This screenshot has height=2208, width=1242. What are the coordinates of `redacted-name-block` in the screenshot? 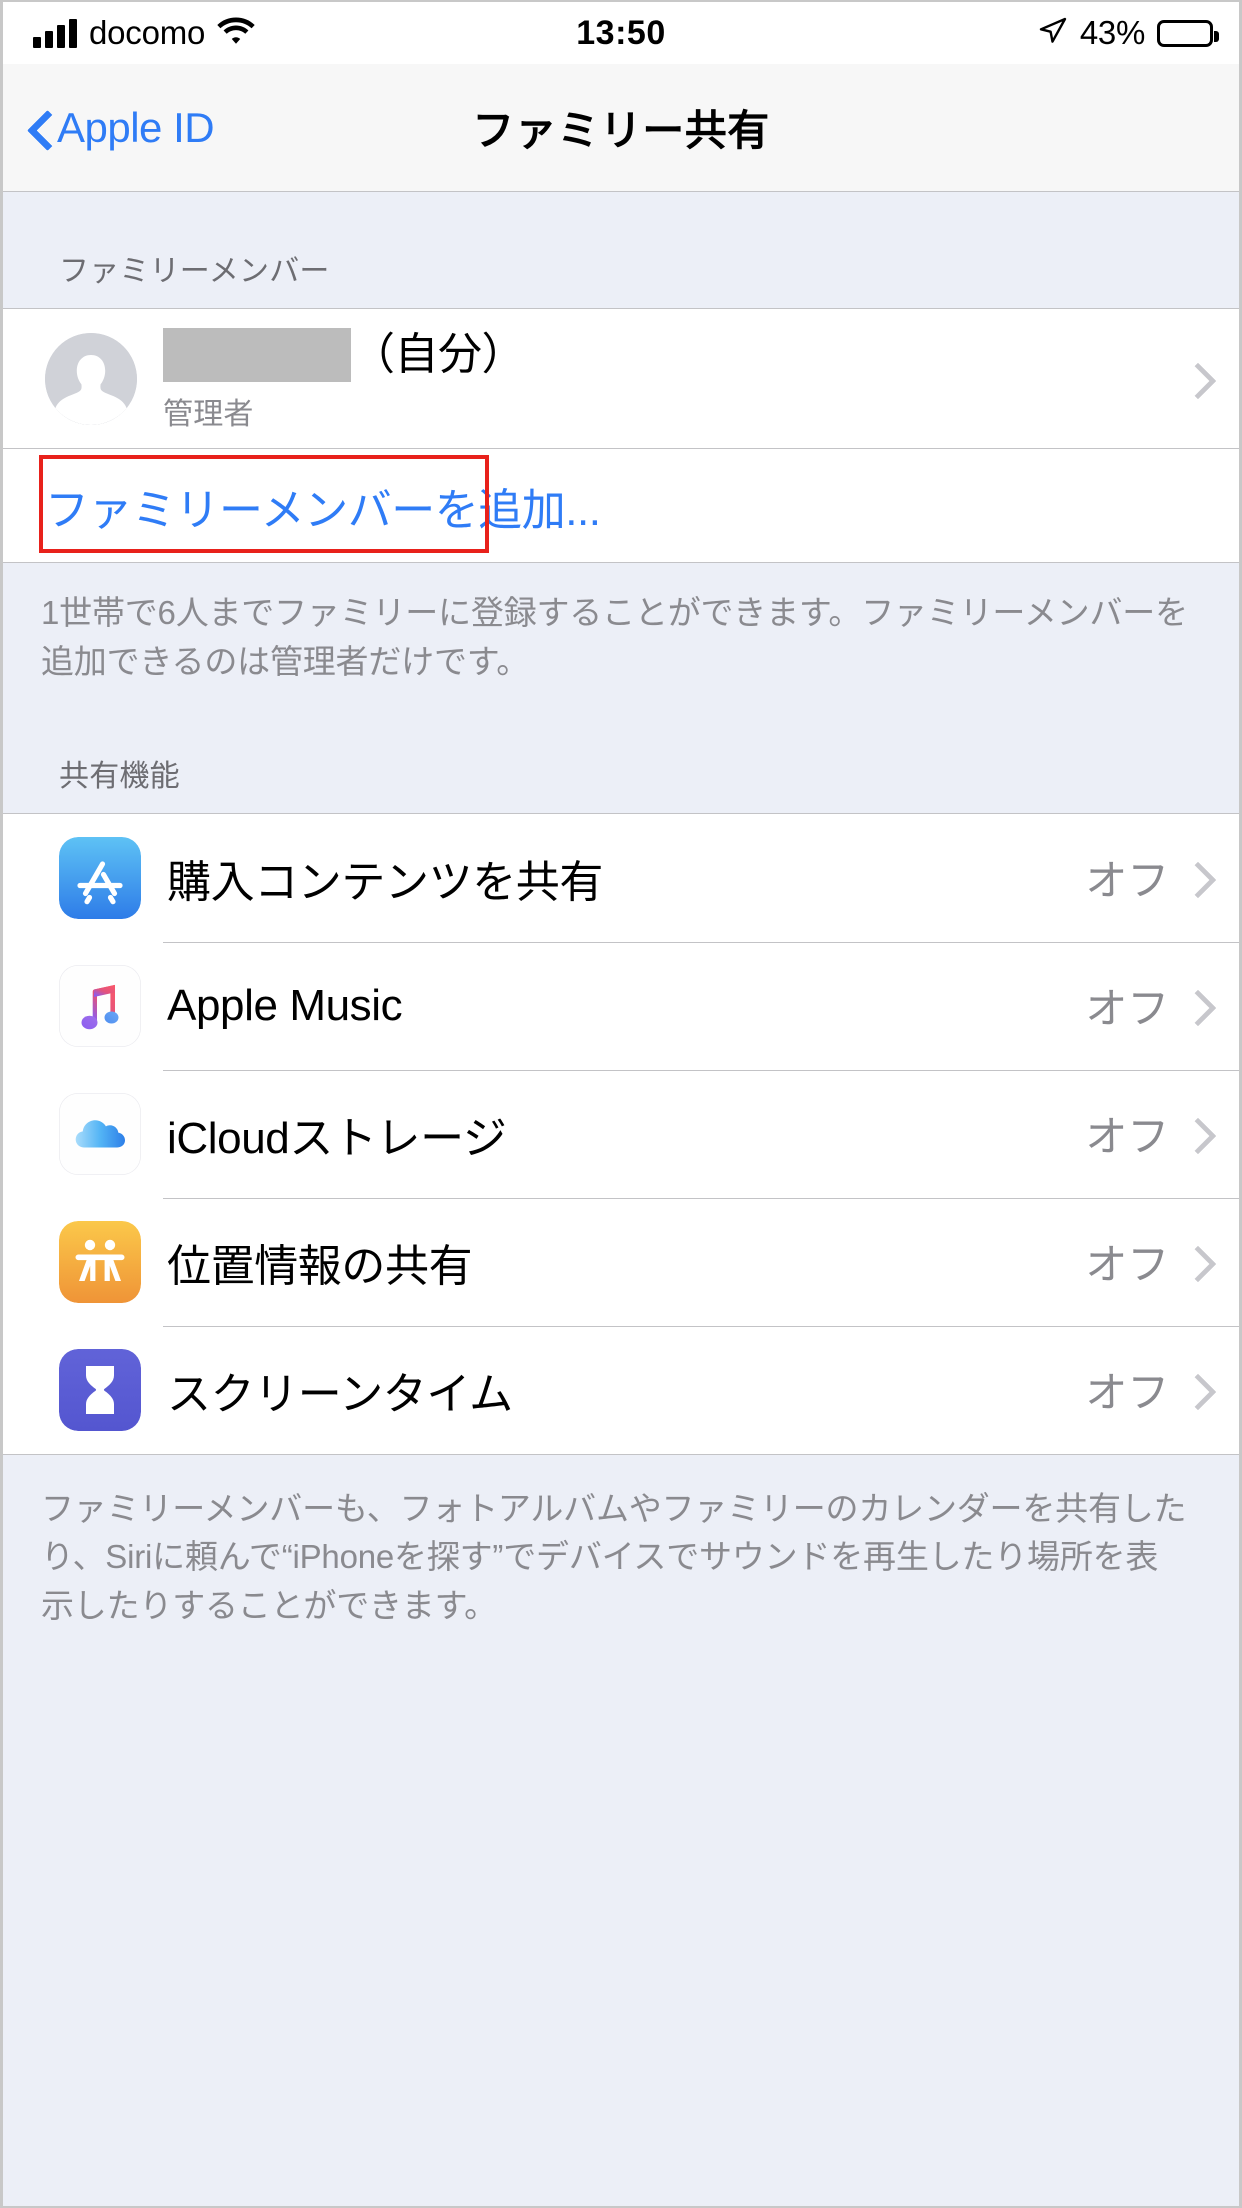 It's located at (257, 354).